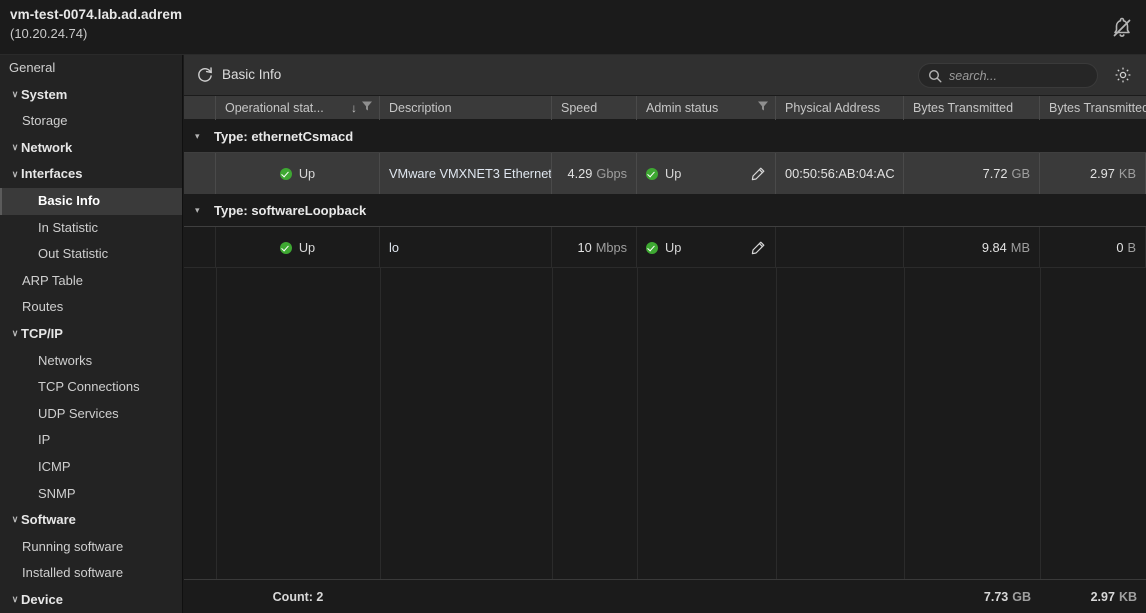 The height and width of the screenshot is (613, 1146). What do you see at coordinates (665, 136) in the screenshot?
I see `group-header-row: ▾ Type: ethernetCsmacd` at bounding box center [665, 136].